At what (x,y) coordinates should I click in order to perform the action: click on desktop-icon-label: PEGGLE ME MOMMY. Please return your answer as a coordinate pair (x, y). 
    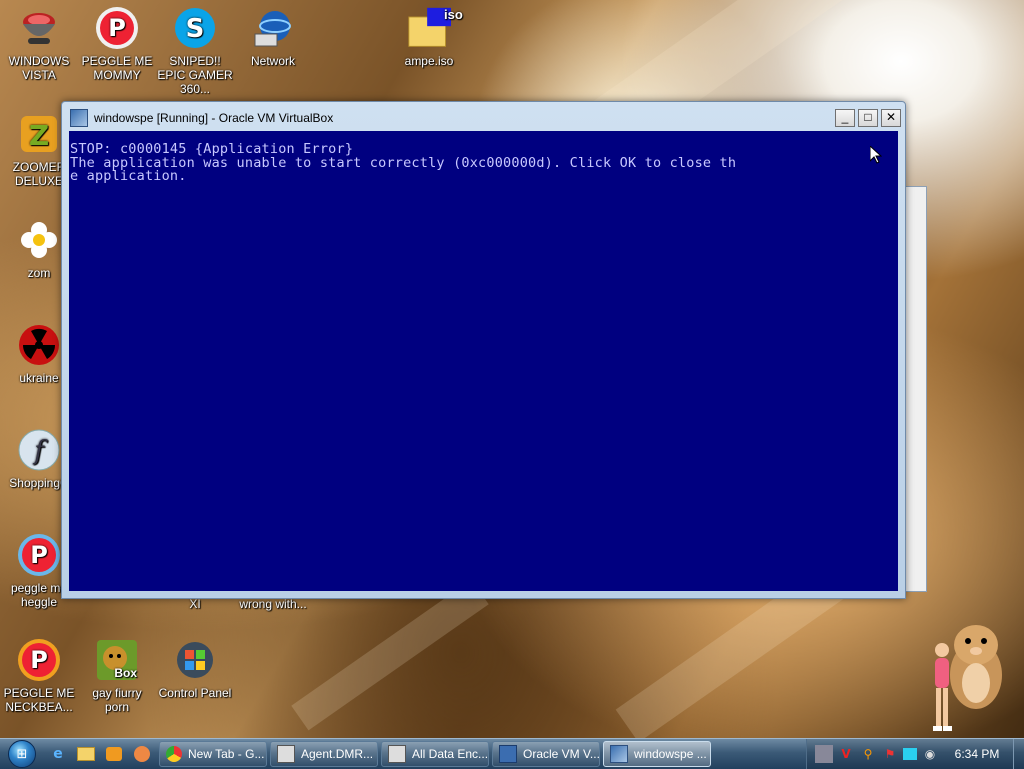
    Looking at the image, I should click on (117, 68).